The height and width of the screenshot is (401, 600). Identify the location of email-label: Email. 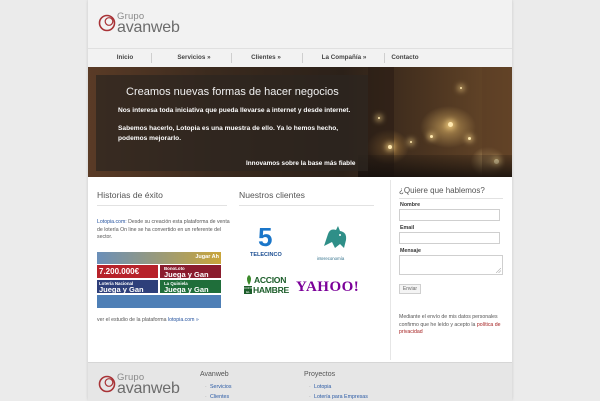
(407, 228).